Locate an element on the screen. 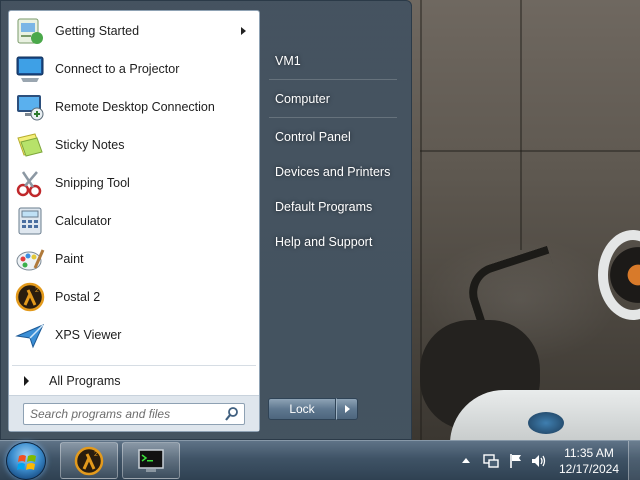 This screenshot has height=480, width=640. right-item-label: Computer is located at coordinates (302, 99).